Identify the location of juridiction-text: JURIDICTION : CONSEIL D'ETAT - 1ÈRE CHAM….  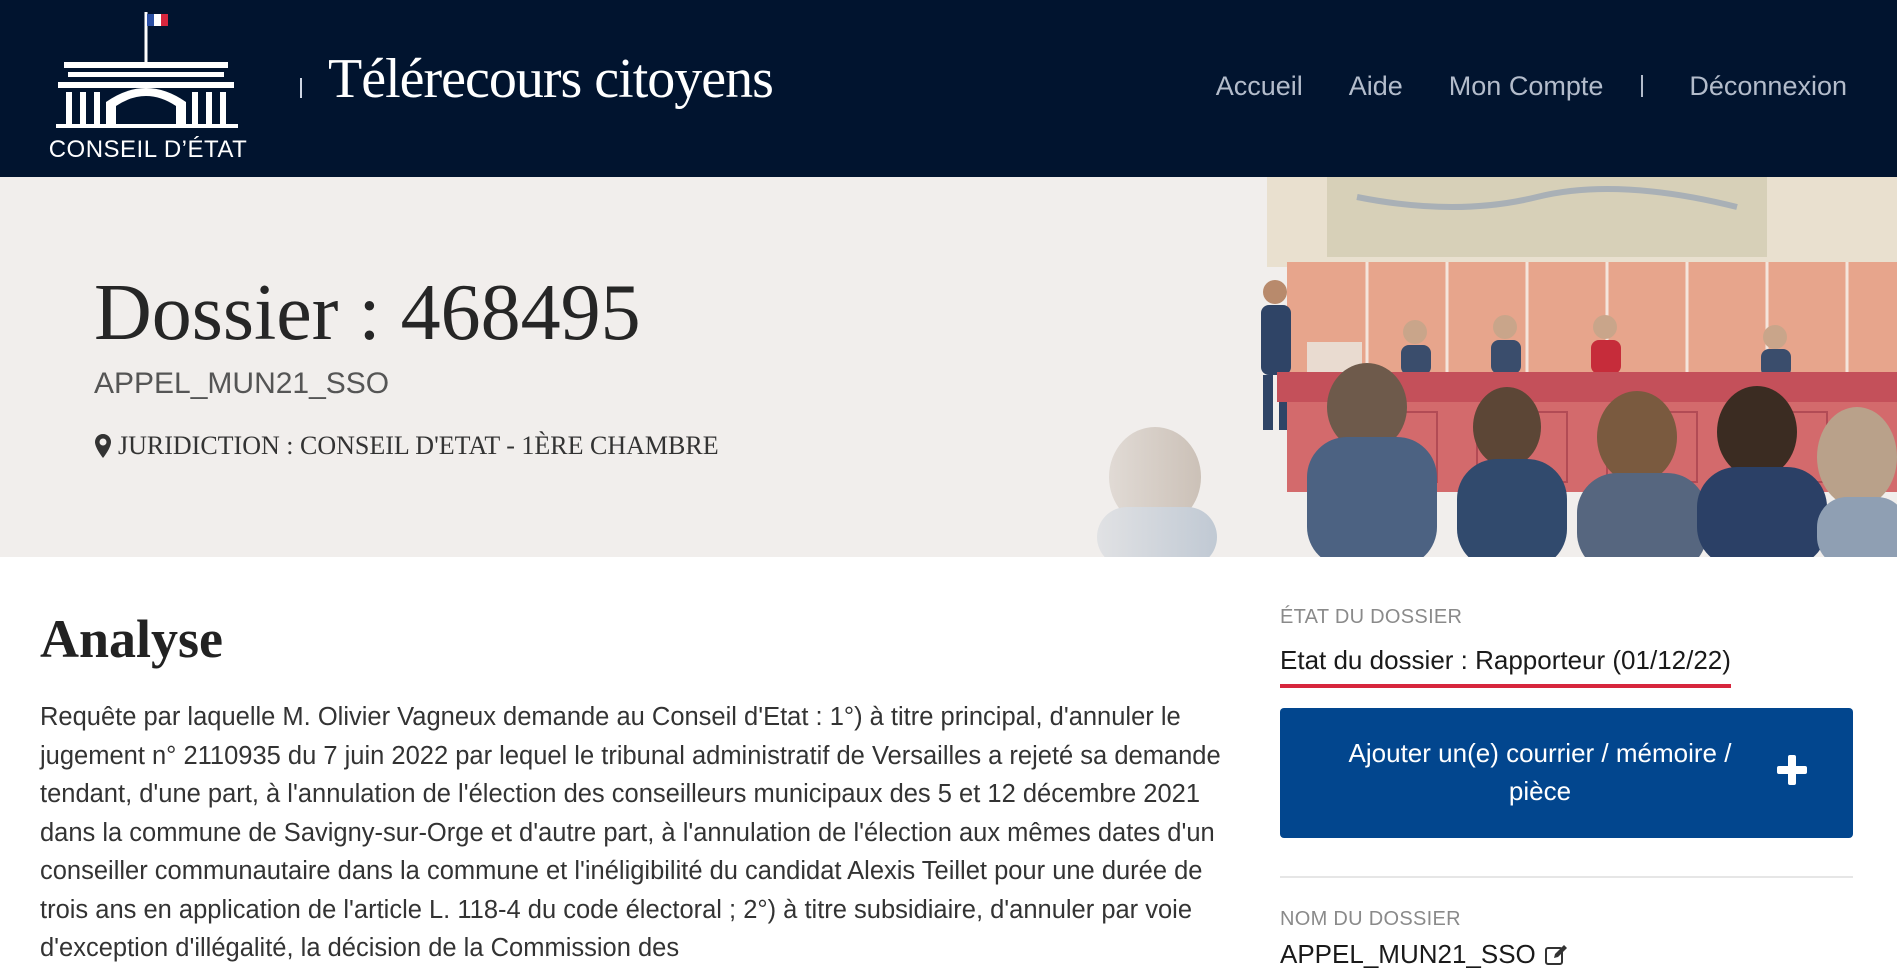
(418, 445).